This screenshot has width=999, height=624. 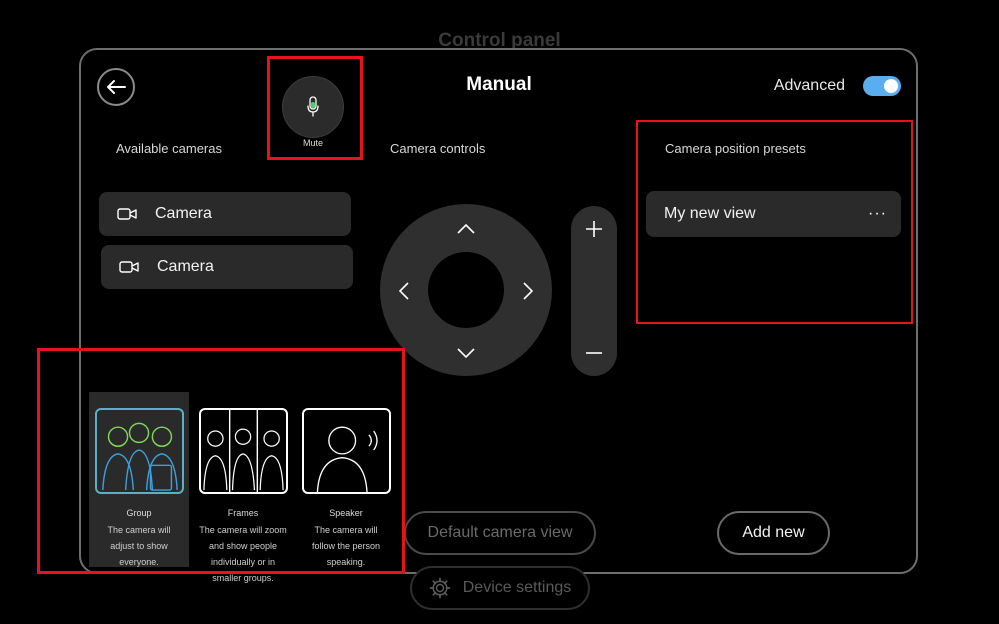 I want to click on device-settings-label: Device settings, so click(x=517, y=587).